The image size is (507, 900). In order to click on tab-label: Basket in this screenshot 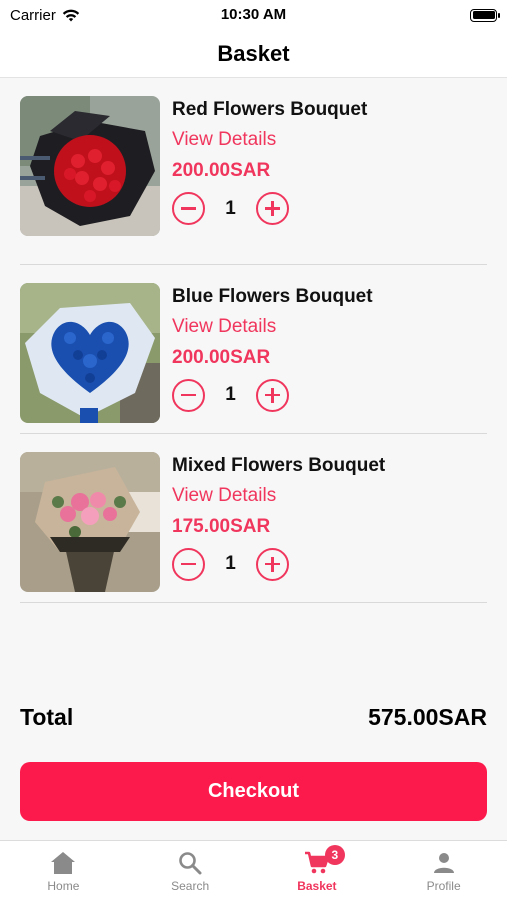, I will do `click(317, 886)`.